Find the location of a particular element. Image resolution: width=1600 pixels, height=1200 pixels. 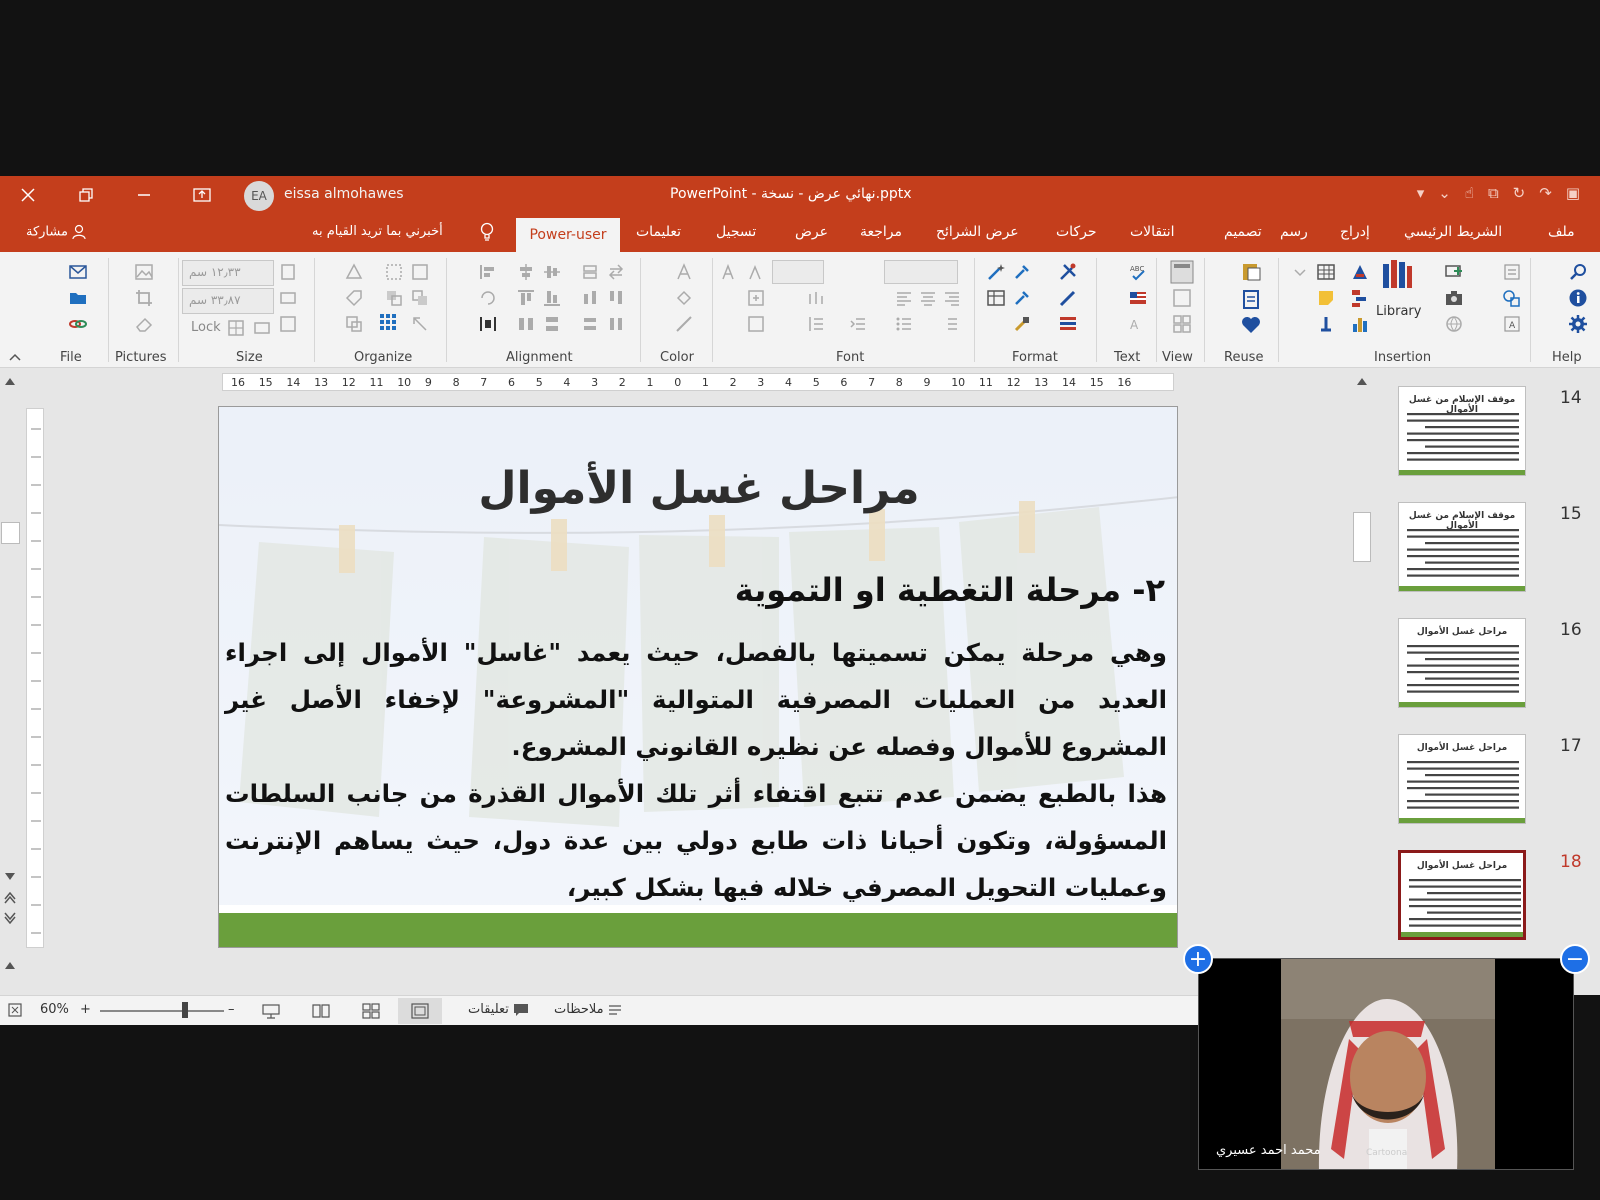

reading-view-icon is located at coordinates (321, 1011).